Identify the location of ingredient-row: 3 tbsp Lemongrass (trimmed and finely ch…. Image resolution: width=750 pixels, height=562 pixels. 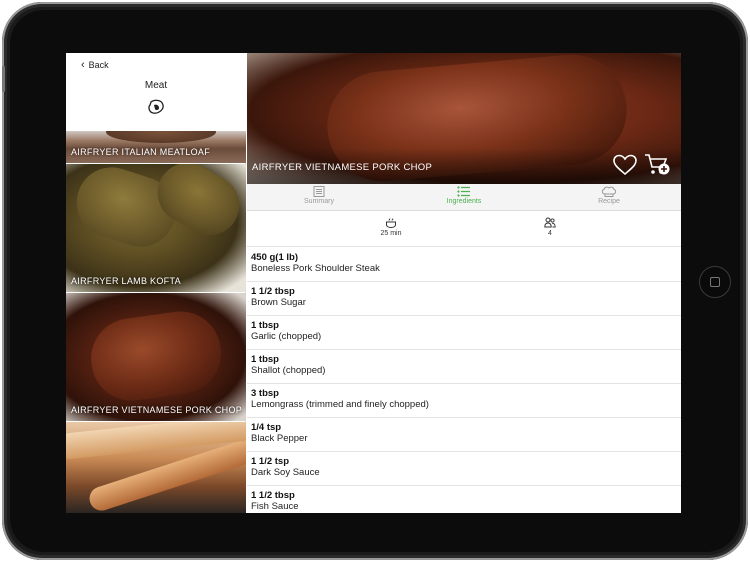
(464, 401).